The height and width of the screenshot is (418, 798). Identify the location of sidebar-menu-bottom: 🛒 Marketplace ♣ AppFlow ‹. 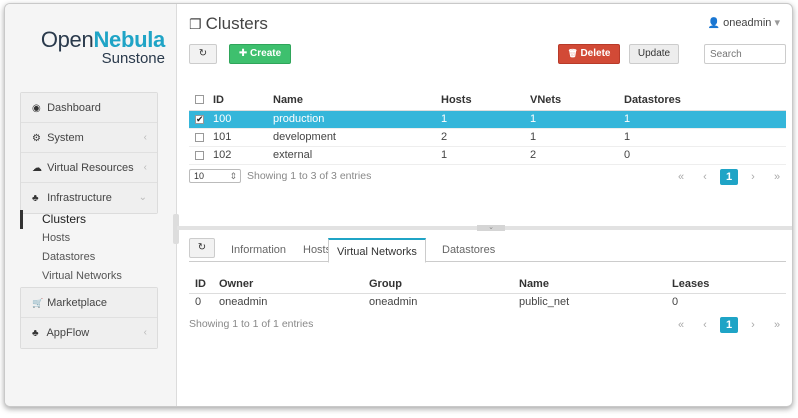
(89, 318).